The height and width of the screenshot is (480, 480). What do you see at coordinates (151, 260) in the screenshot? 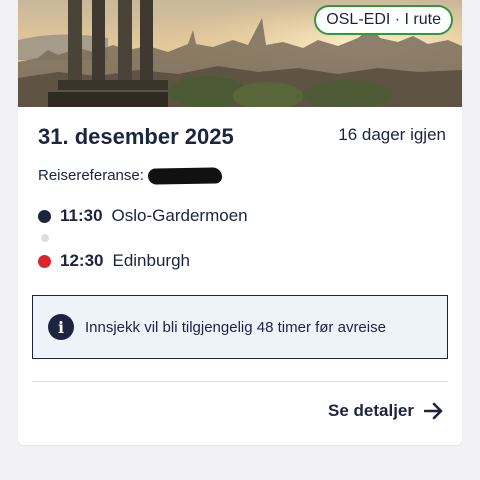
I see `arrival-airport: Edinburgh` at bounding box center [151, 260].